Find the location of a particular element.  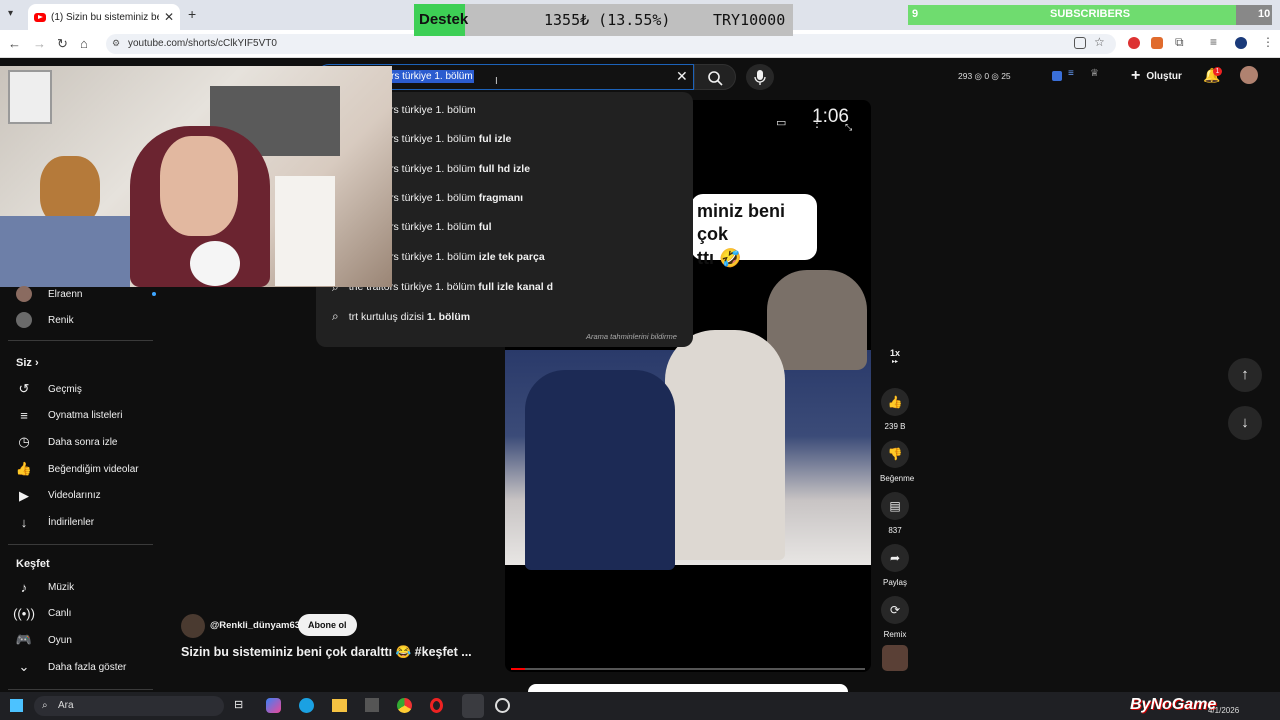

sub-target: 10 is located at coordinates (1264, 14).